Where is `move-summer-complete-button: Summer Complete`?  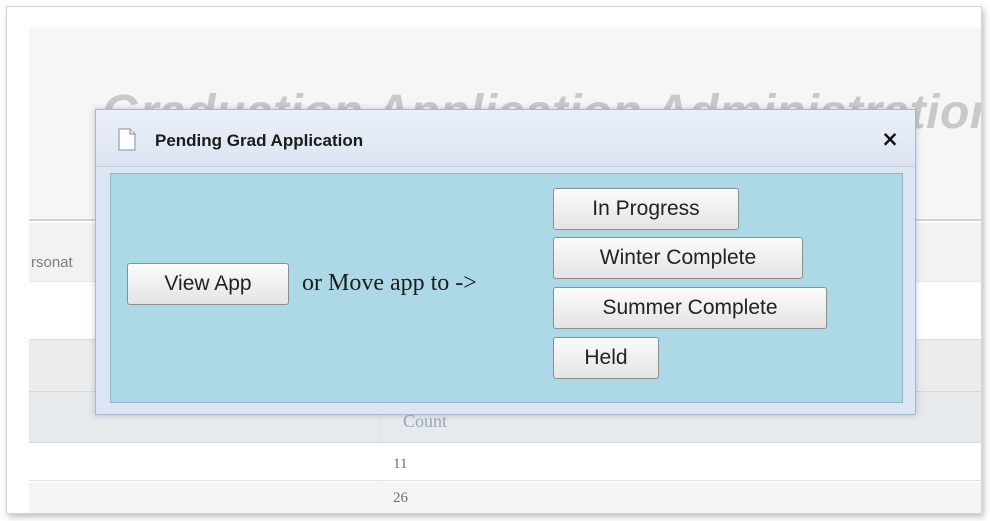
move-summer-complete-button: Summer Complete is located at coordinates (690, 308).